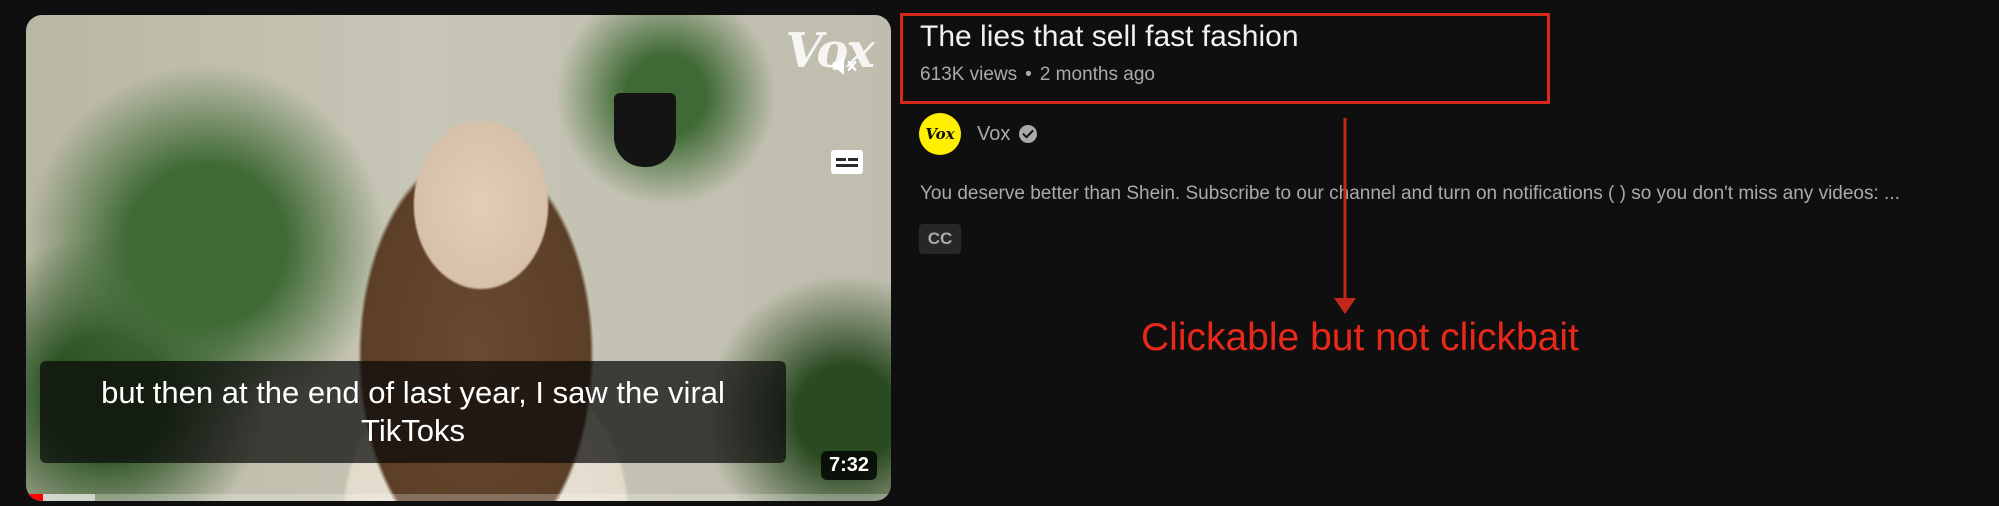 The image size is (1999, 506). What do you see at coordinates (844, 66) in the screenshot?
I see `mute-icon` at bounding box center [844, 66].